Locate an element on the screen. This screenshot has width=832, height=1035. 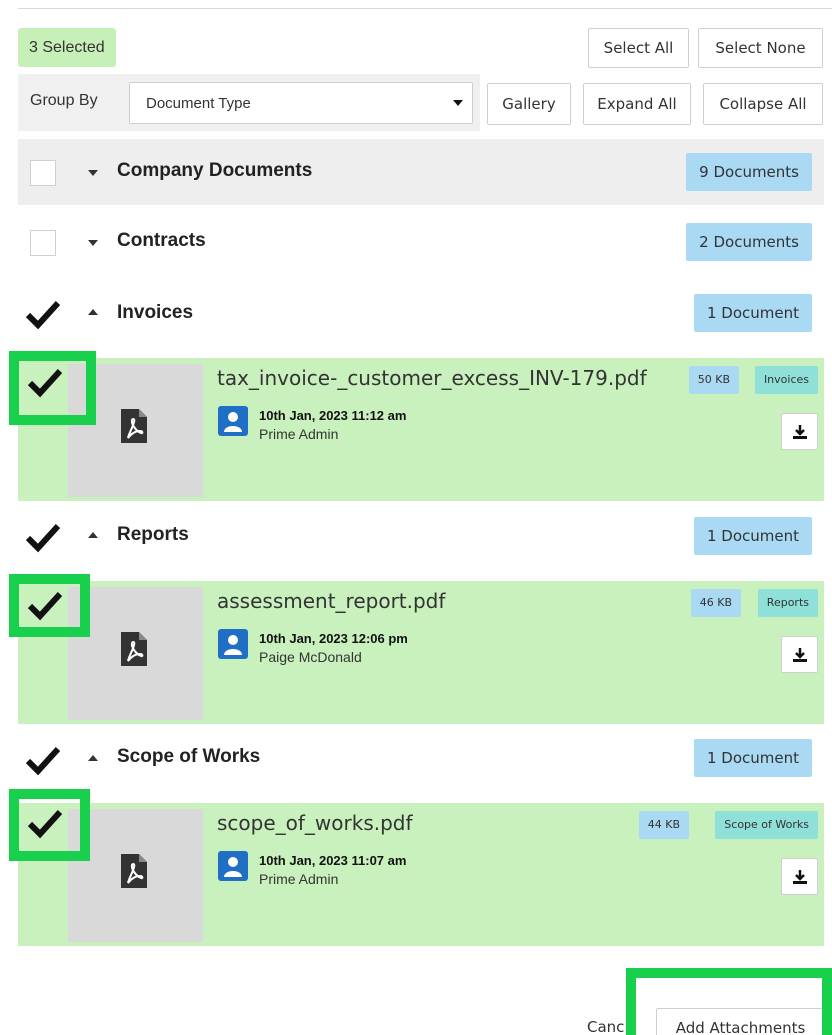
document-type-badge: Invoices is located at coordinates (786, 380).